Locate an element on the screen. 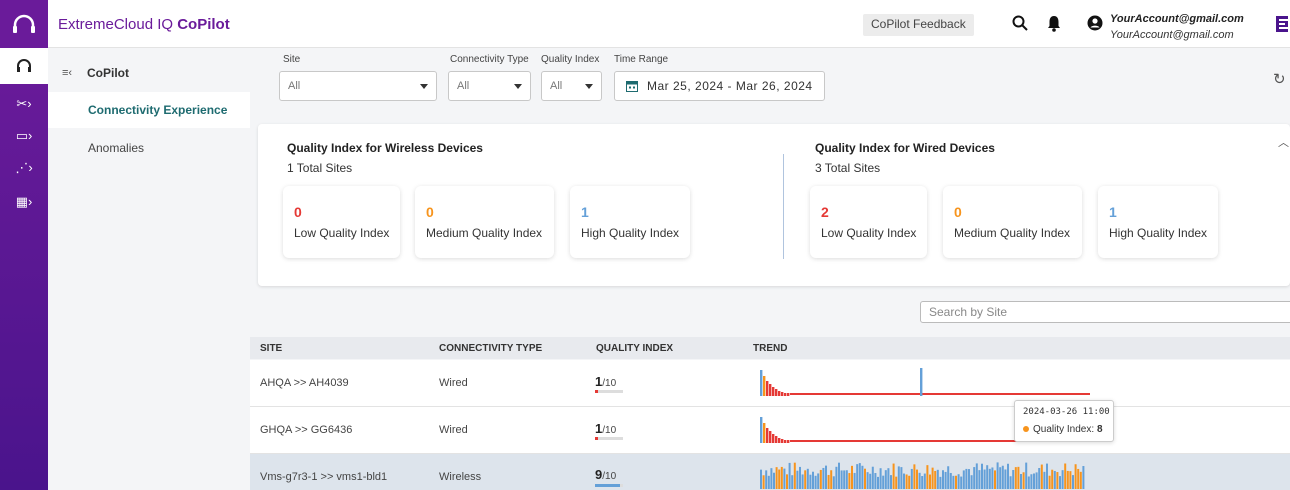  quality-select: All is located at coordinates (571, 86).